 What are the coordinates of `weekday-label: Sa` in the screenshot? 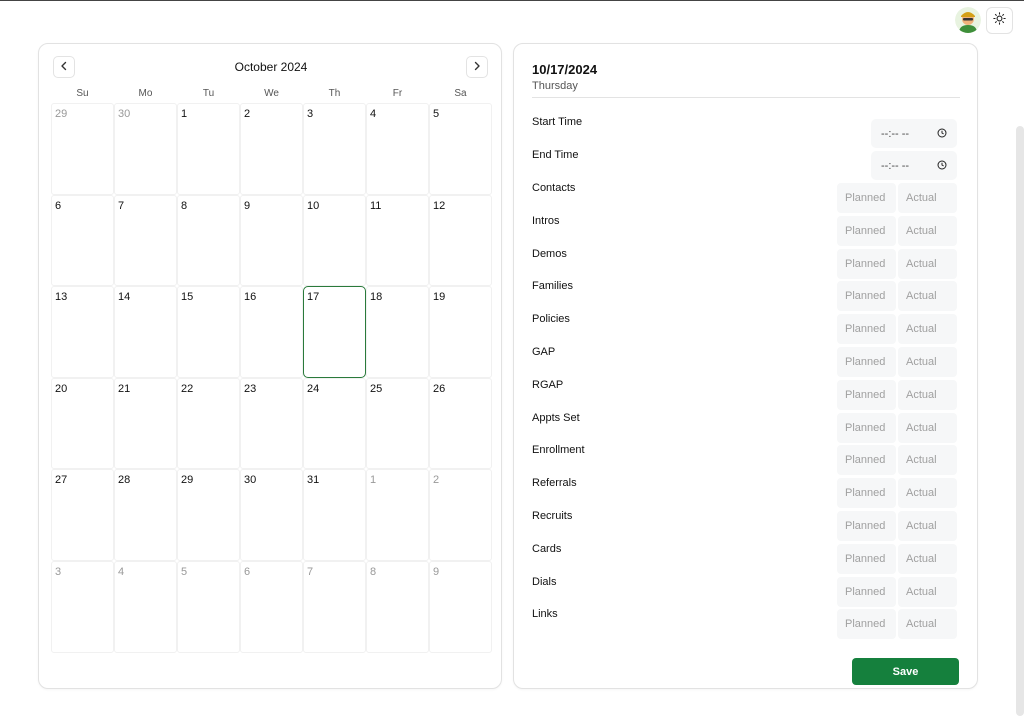 It's located at (460, 93).